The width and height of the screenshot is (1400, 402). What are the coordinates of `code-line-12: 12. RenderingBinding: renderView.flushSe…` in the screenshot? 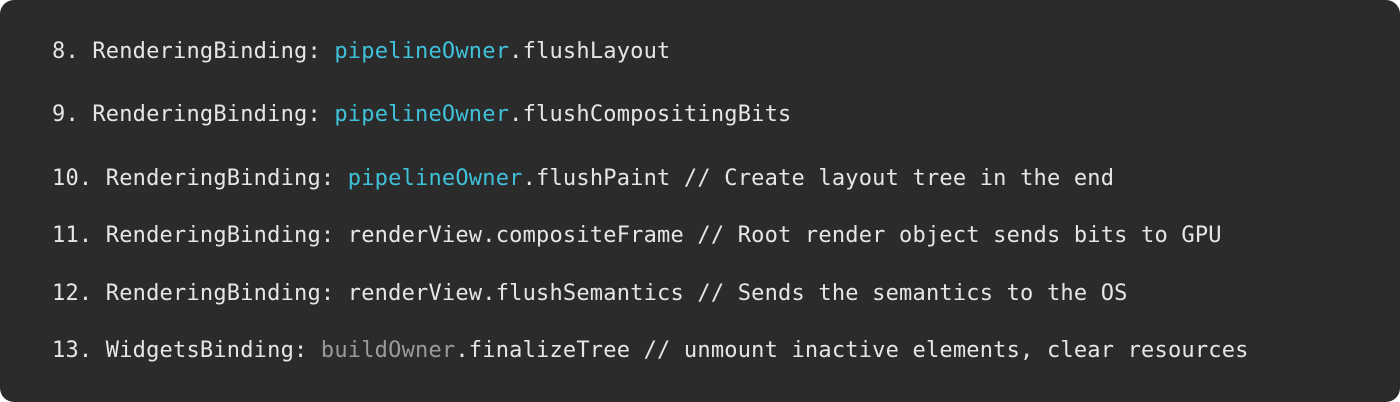 It's located at (590, 294).